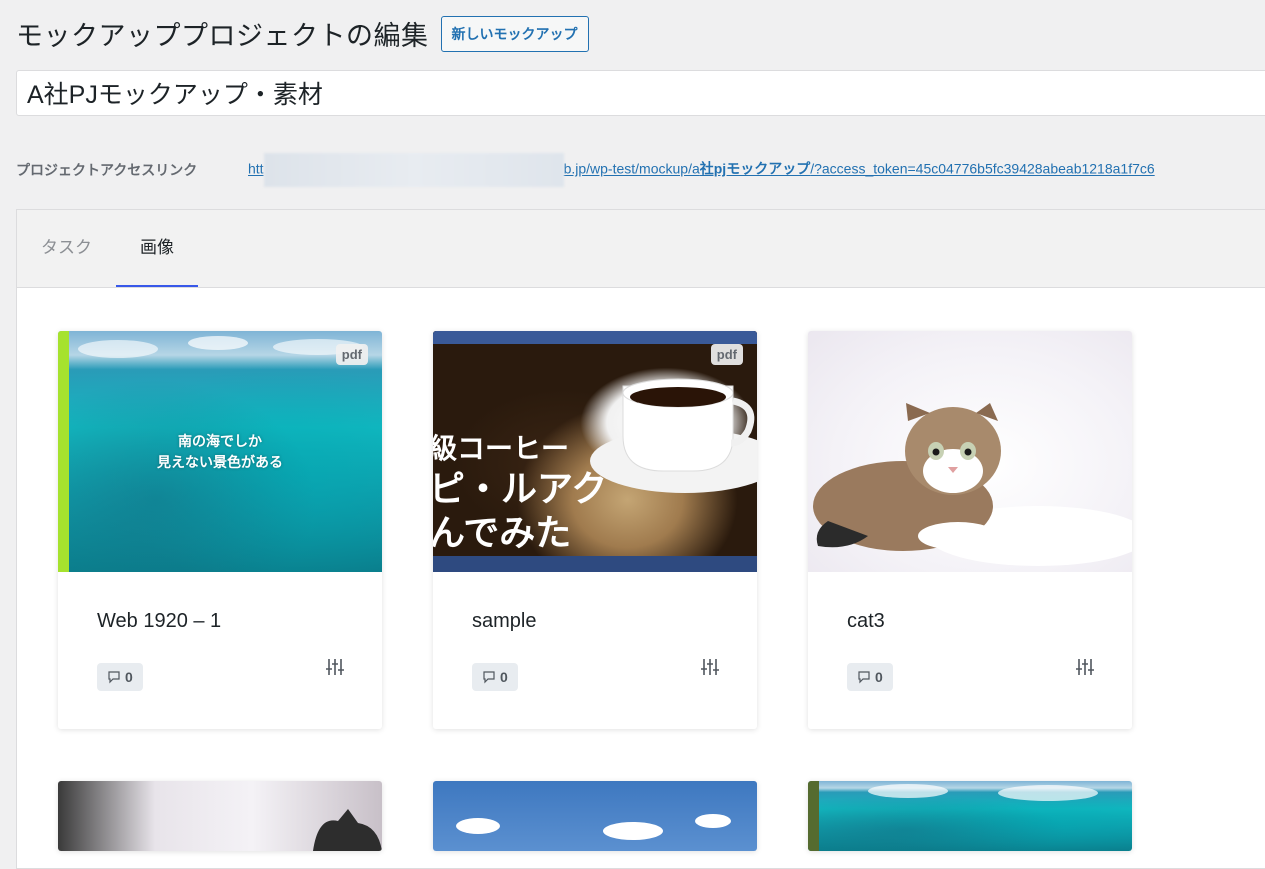  What do you see at coordinates (520, 488) in the screenshot?
I see `overlay-line: ピ・ルアク` at bounding box center [520, 488].